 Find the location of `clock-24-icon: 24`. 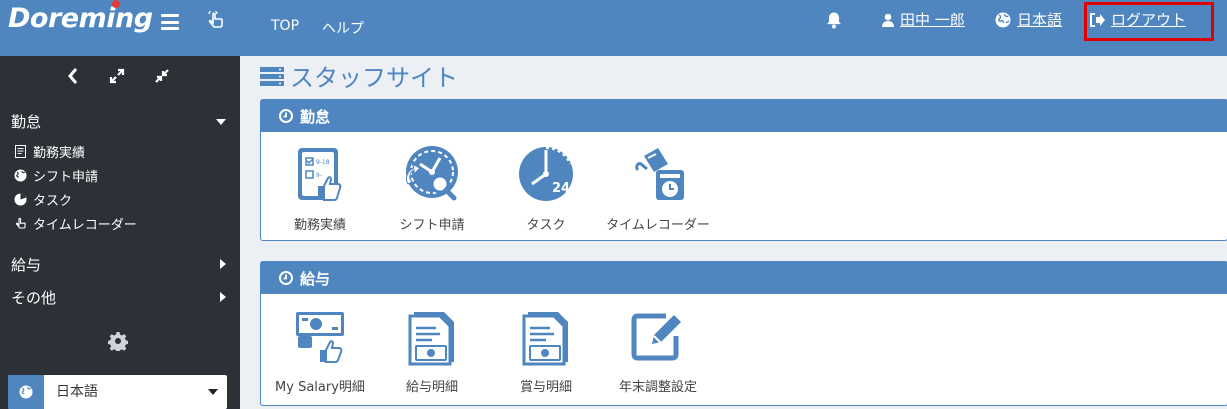

clock-24-icon: 24 is located at coordinates (546, 174).